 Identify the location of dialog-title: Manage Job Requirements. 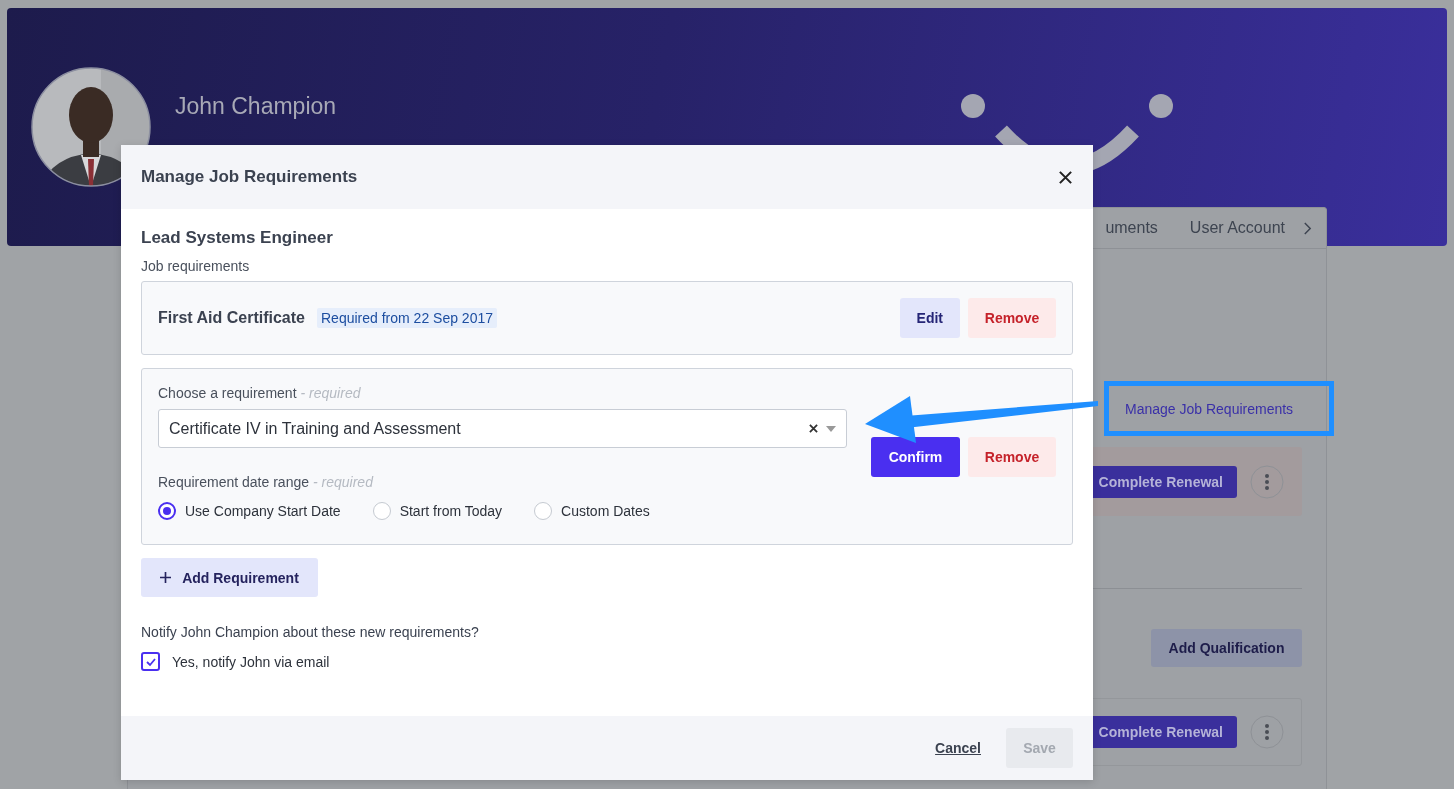
(249, 177).